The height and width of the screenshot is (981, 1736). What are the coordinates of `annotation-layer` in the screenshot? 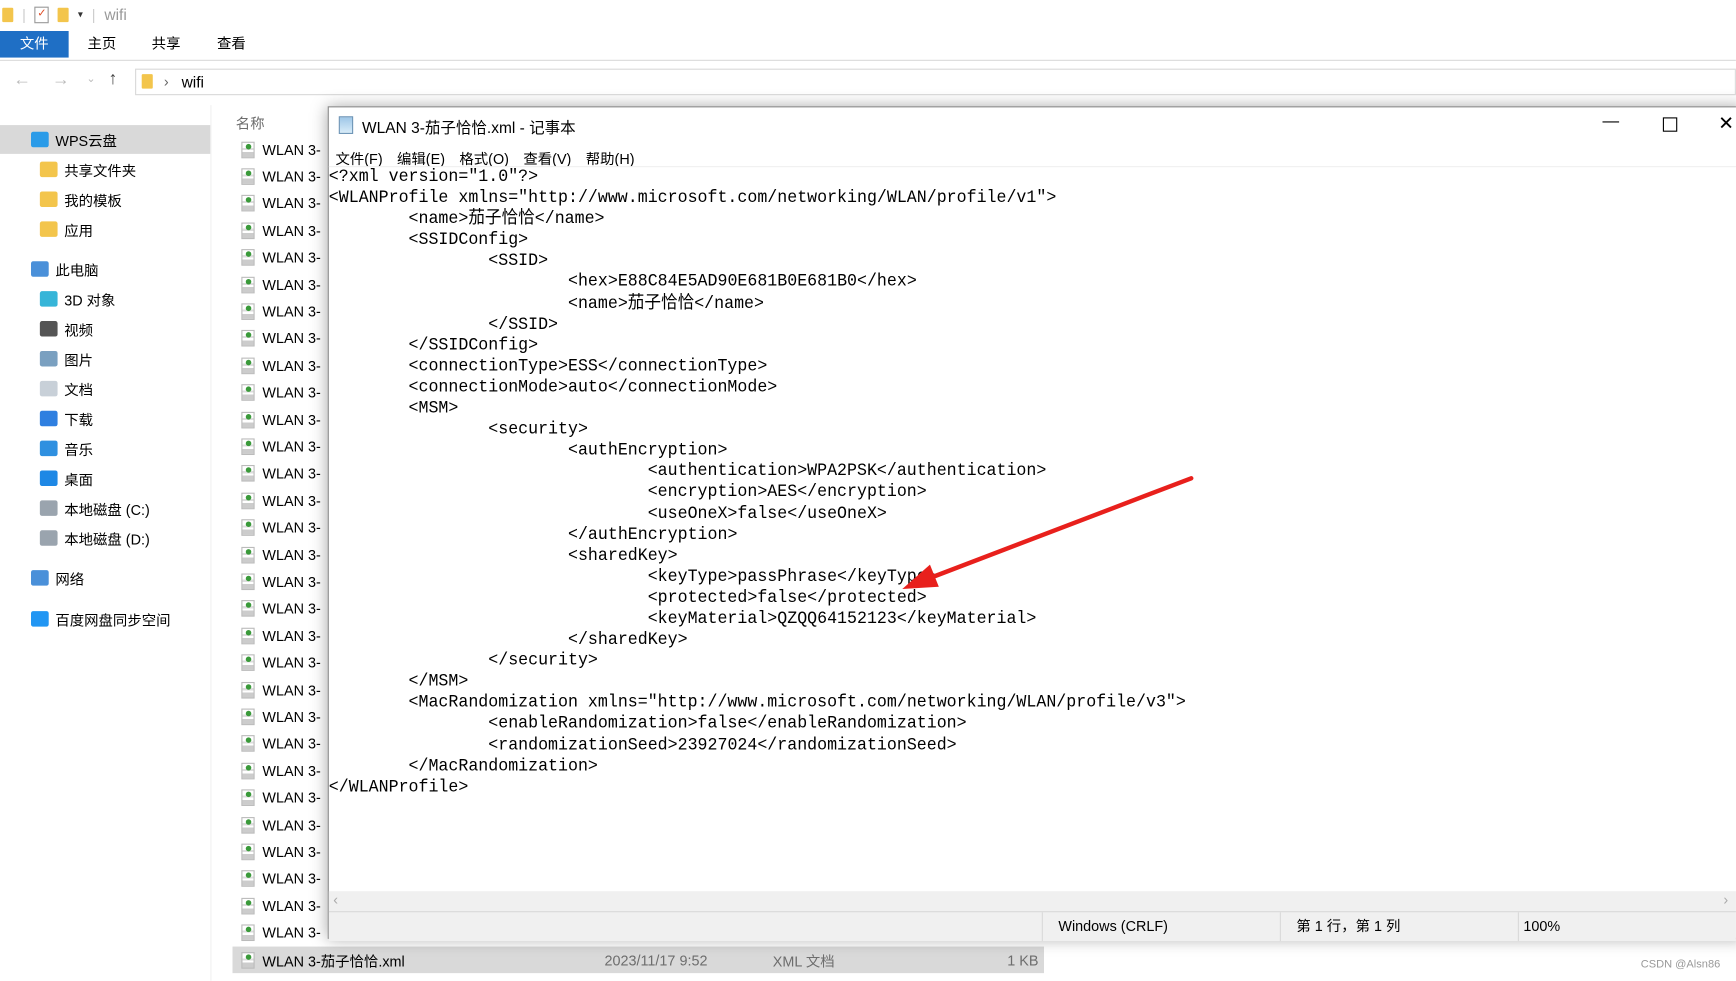 It's located at (1048, 532).